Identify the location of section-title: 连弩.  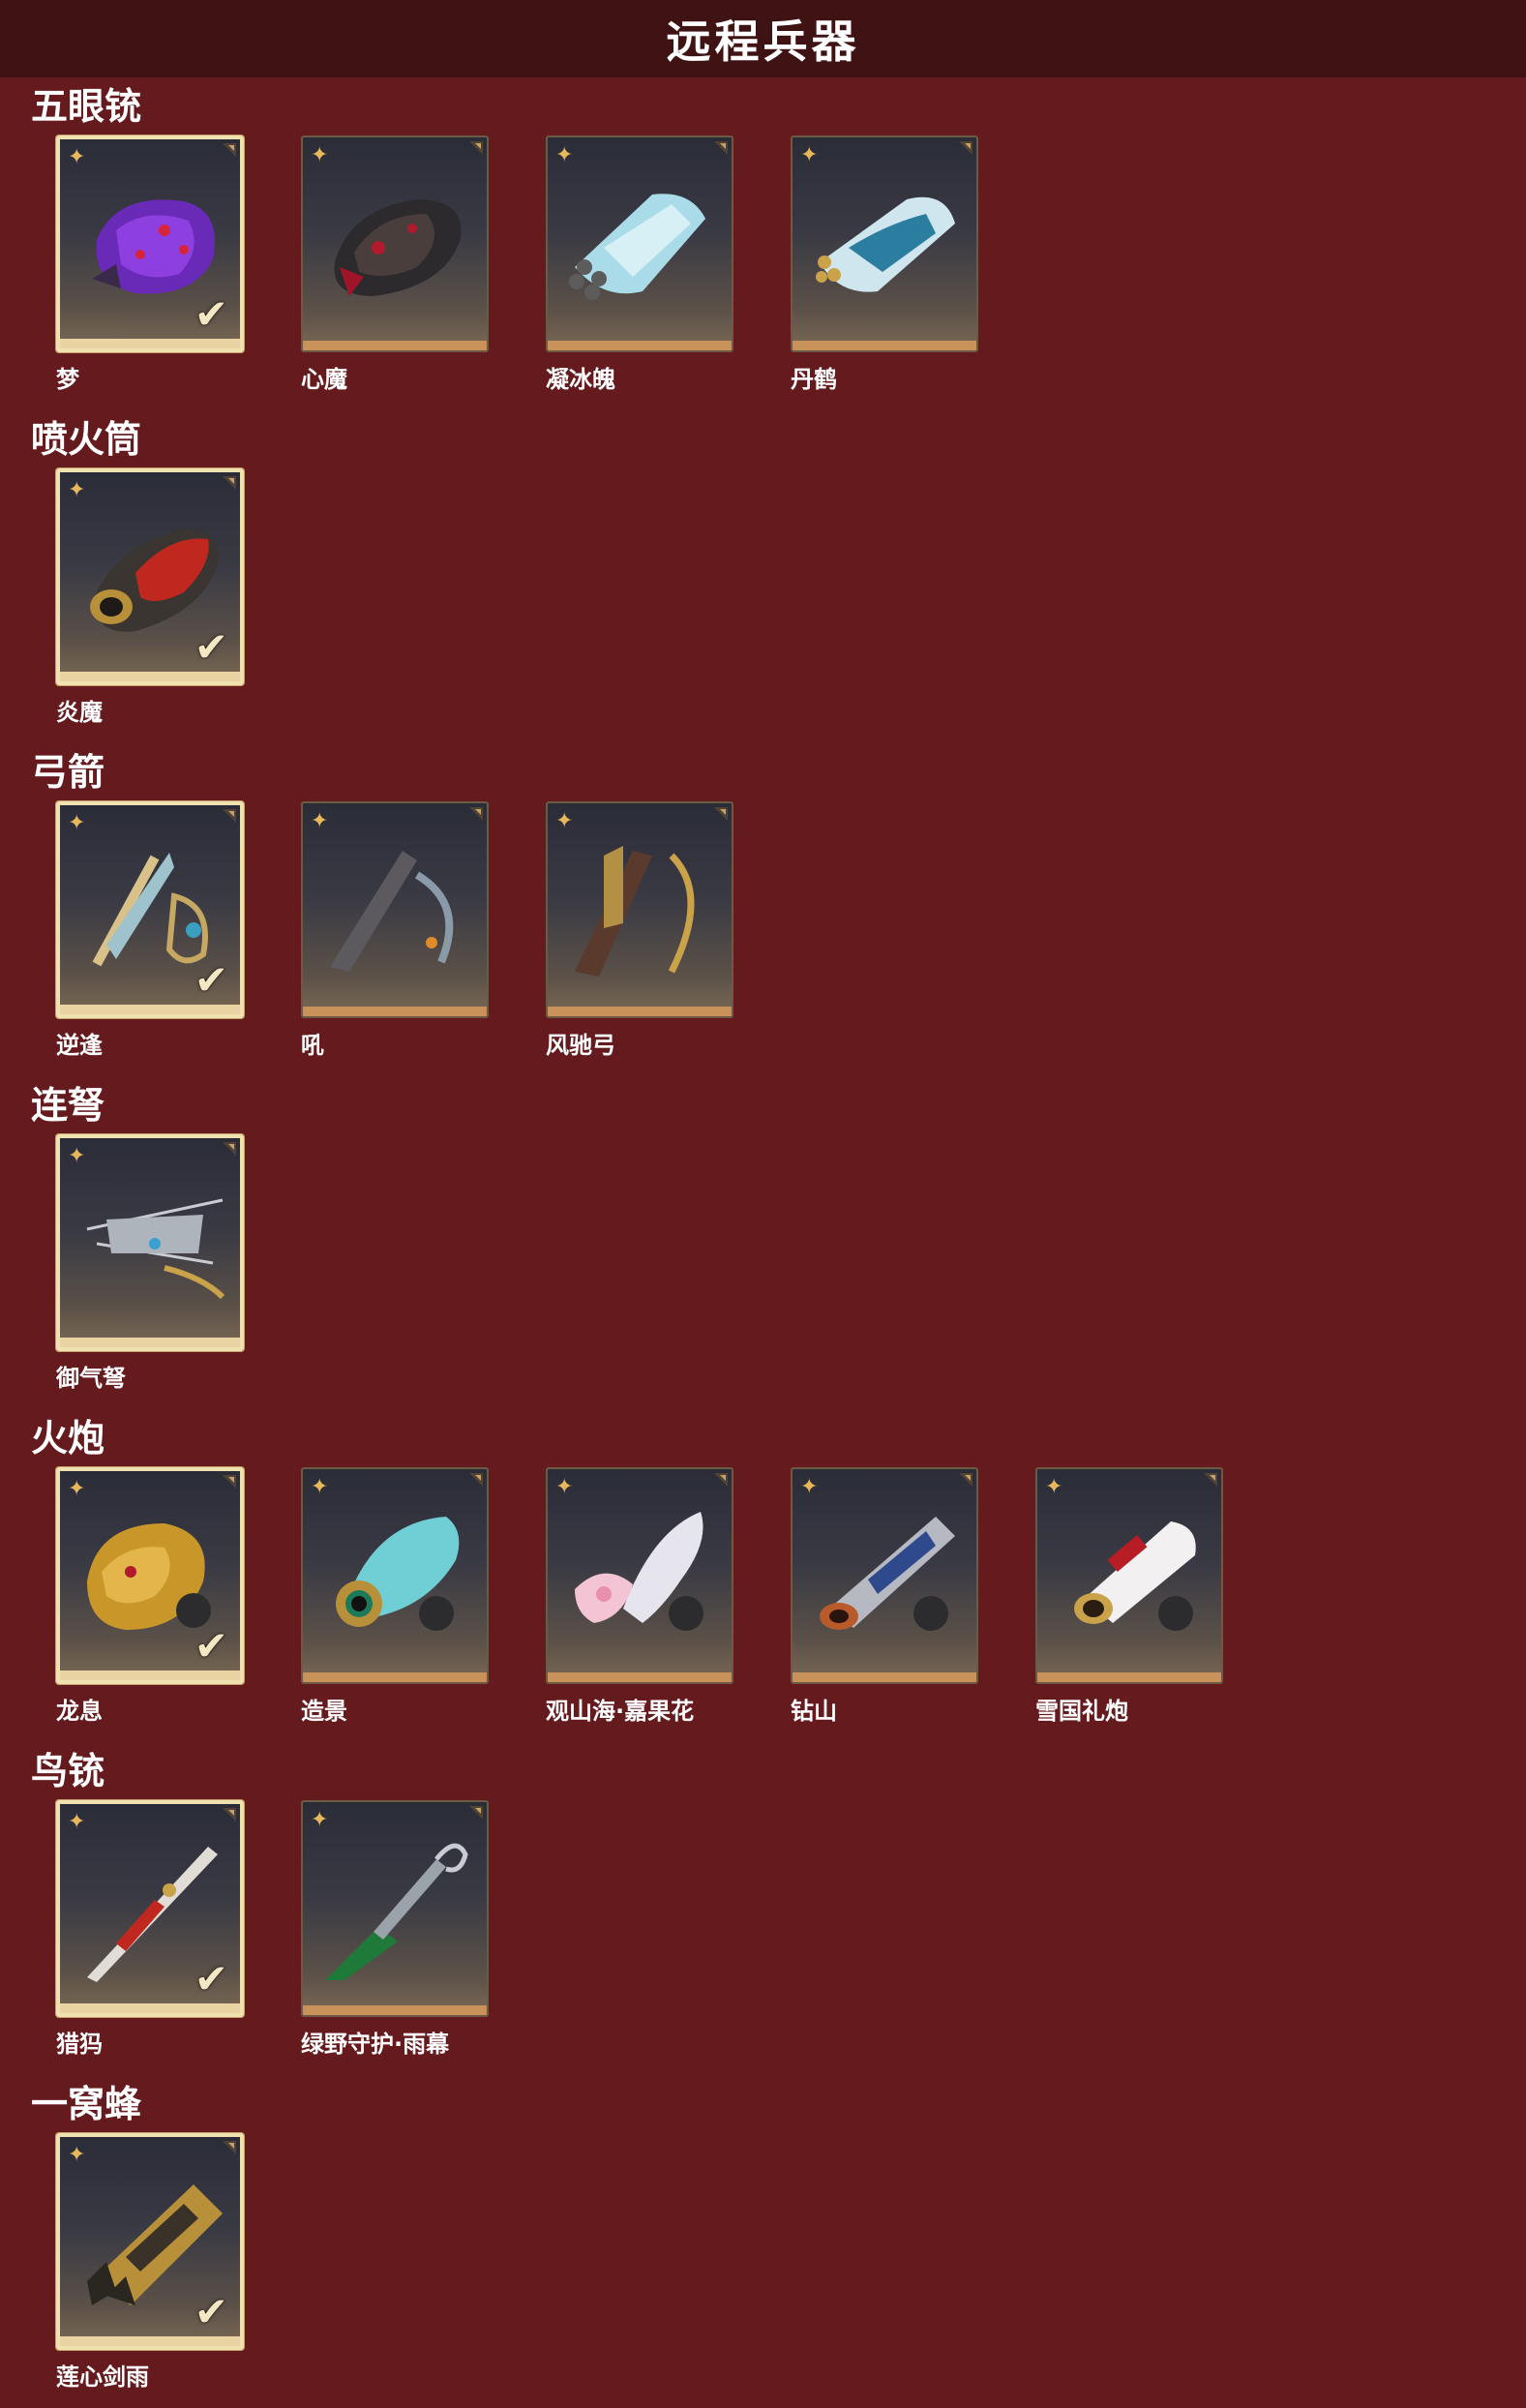
(68, 1105).